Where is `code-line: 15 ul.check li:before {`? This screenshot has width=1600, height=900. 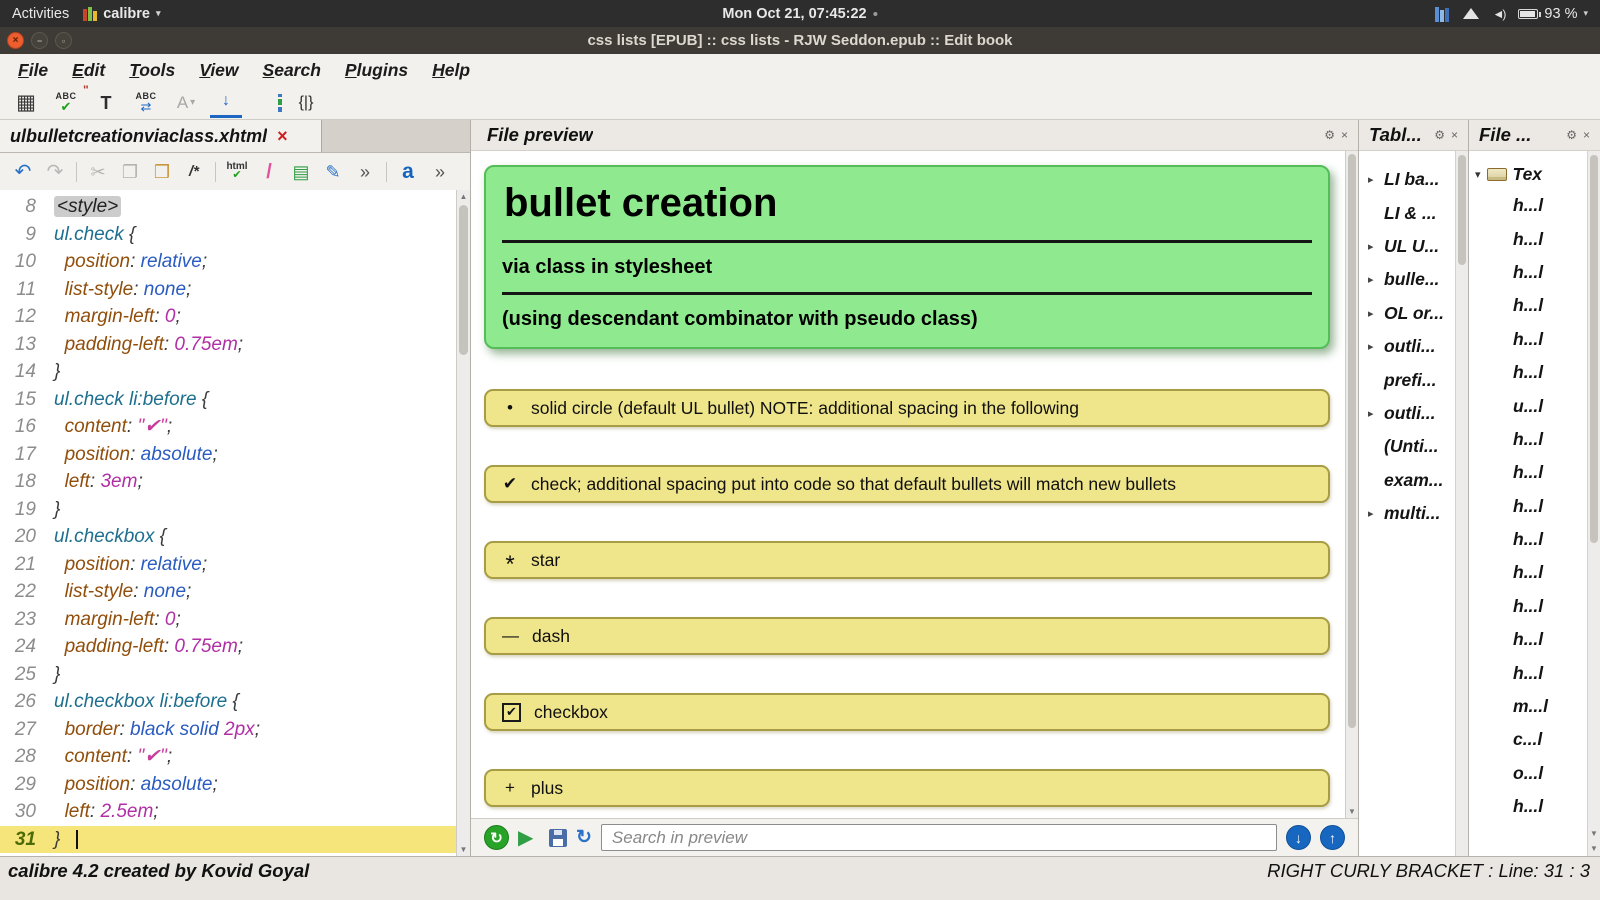 code-line: 15 ul.check li:before { is located at coordinates (228, 400).